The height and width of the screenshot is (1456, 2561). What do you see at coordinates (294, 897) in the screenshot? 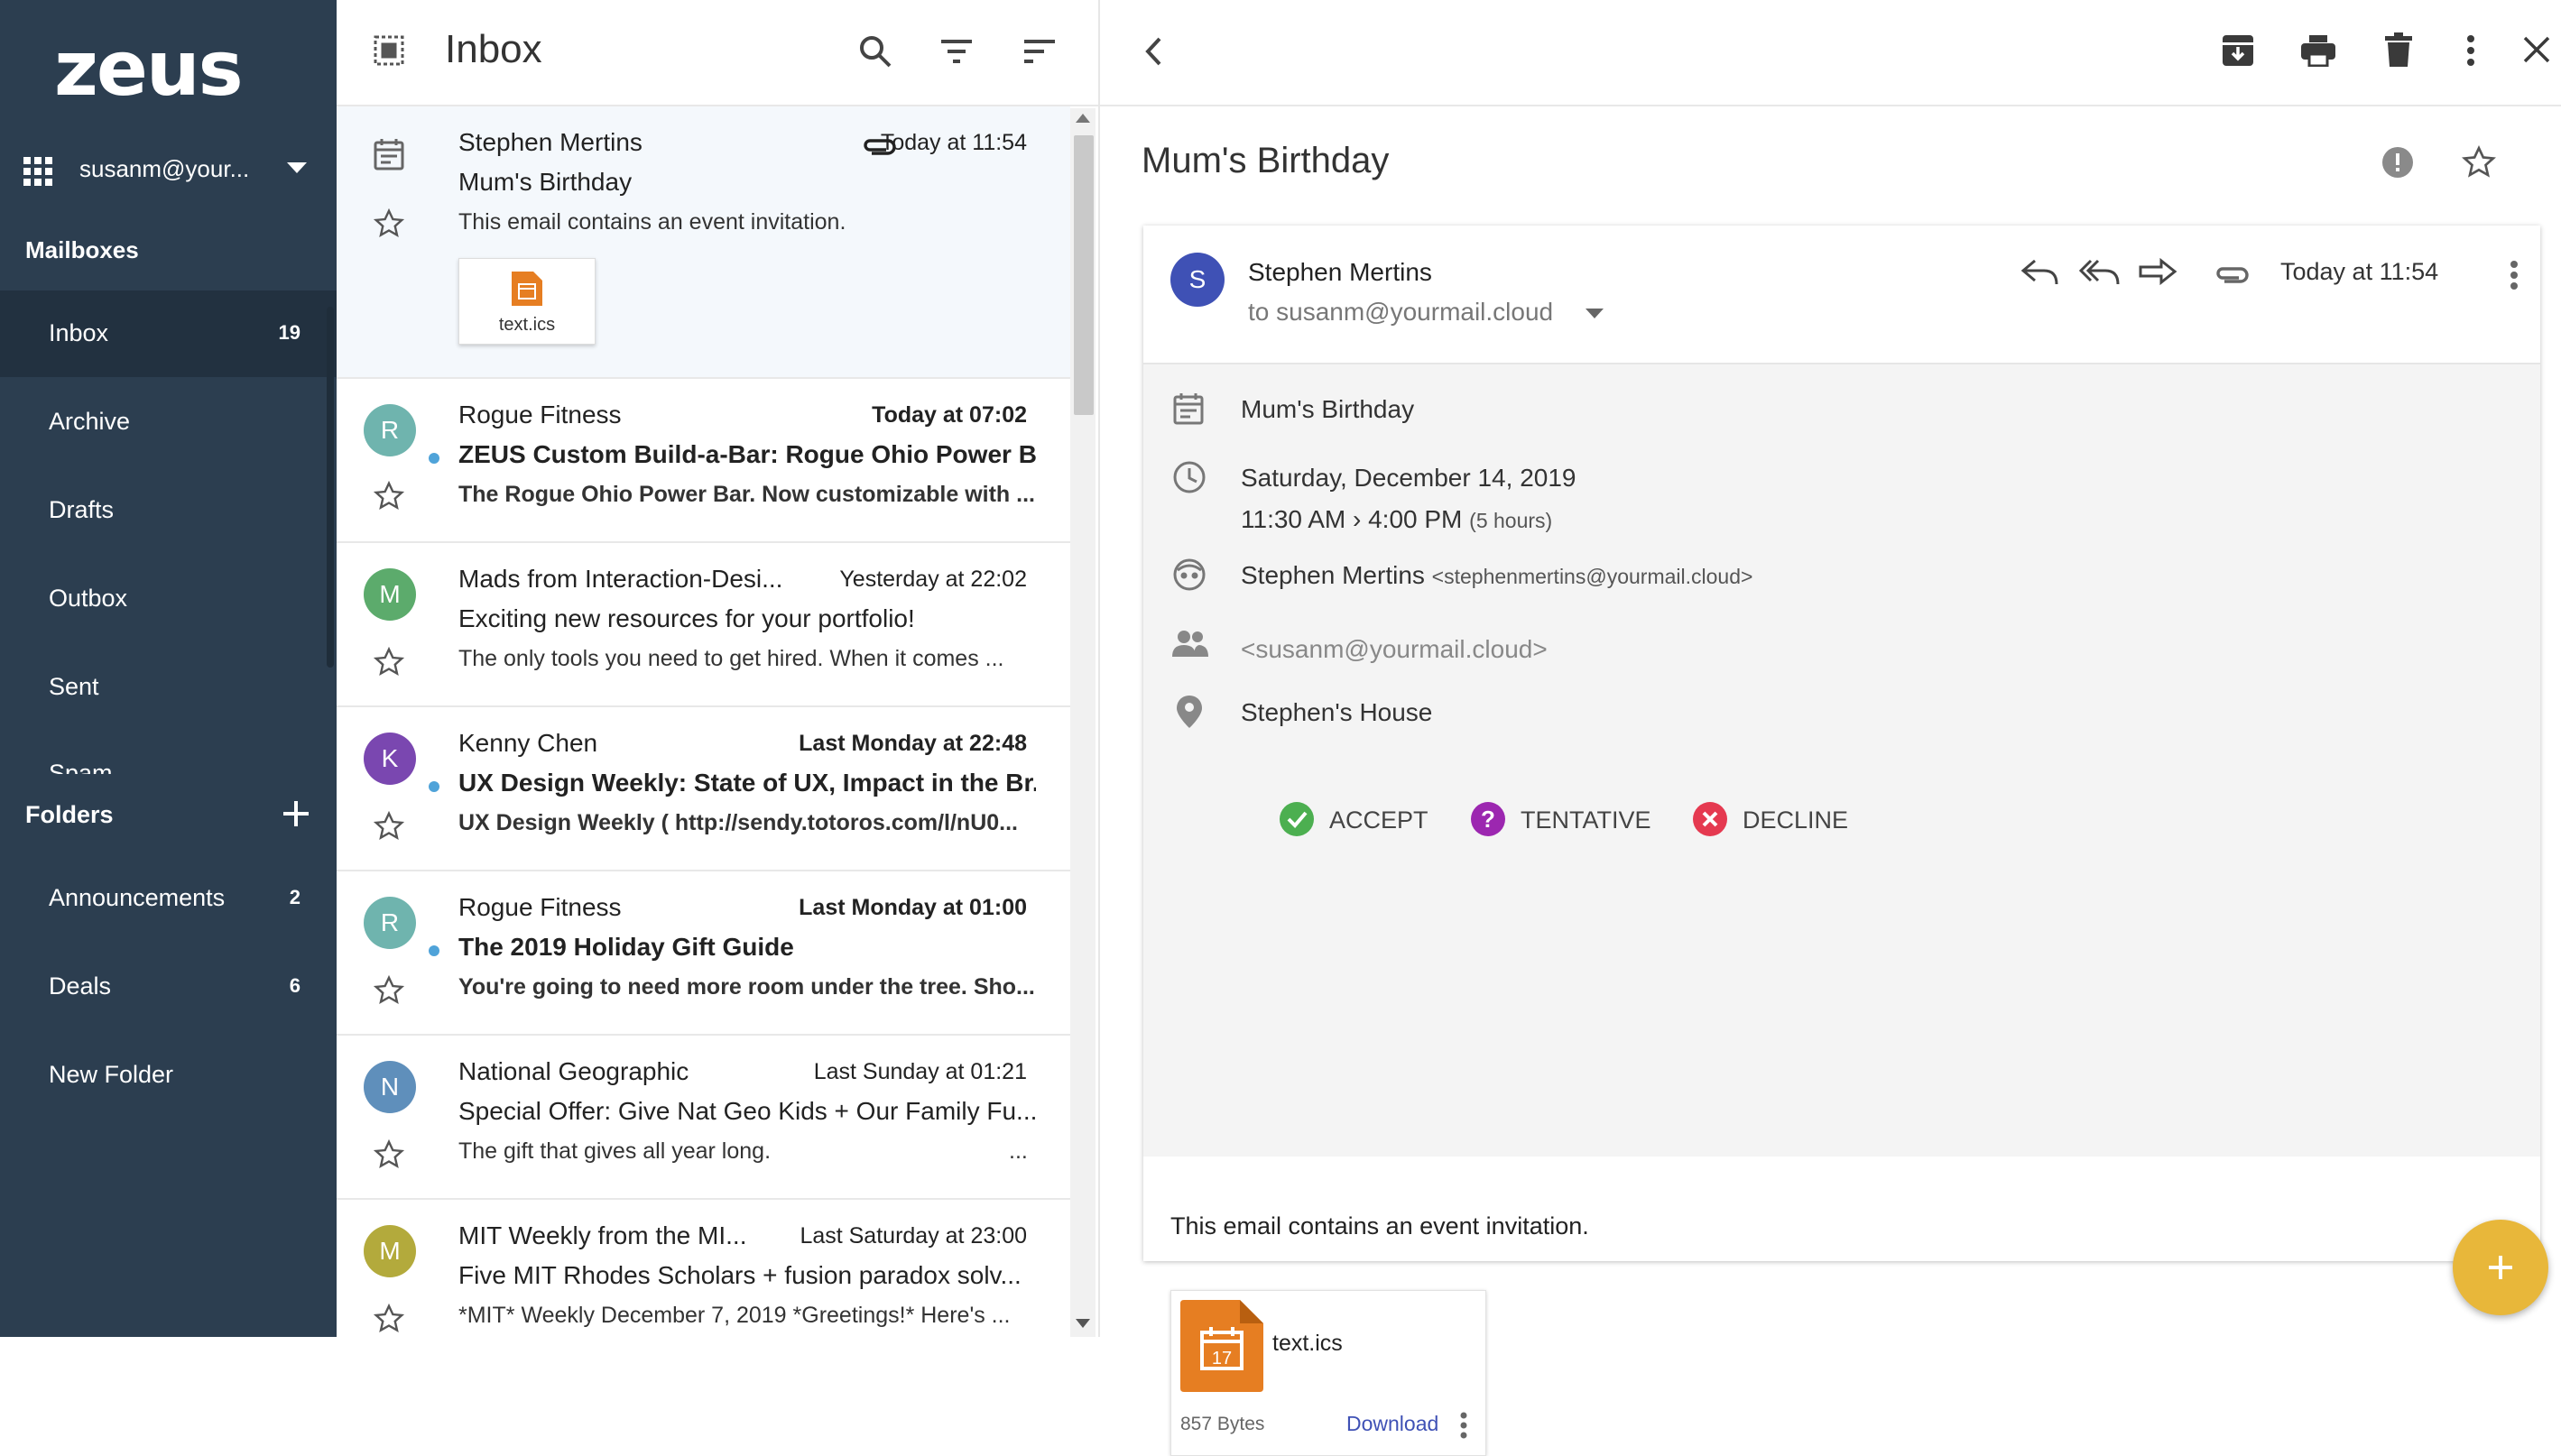
I see `unread-count: 2` at bounding box center [294, 897].